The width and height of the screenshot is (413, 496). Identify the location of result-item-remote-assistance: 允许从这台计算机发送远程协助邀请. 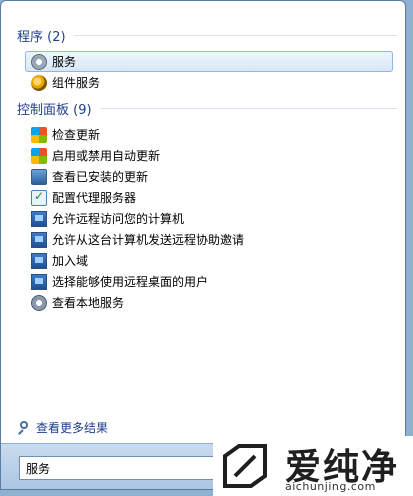
(209, 239).